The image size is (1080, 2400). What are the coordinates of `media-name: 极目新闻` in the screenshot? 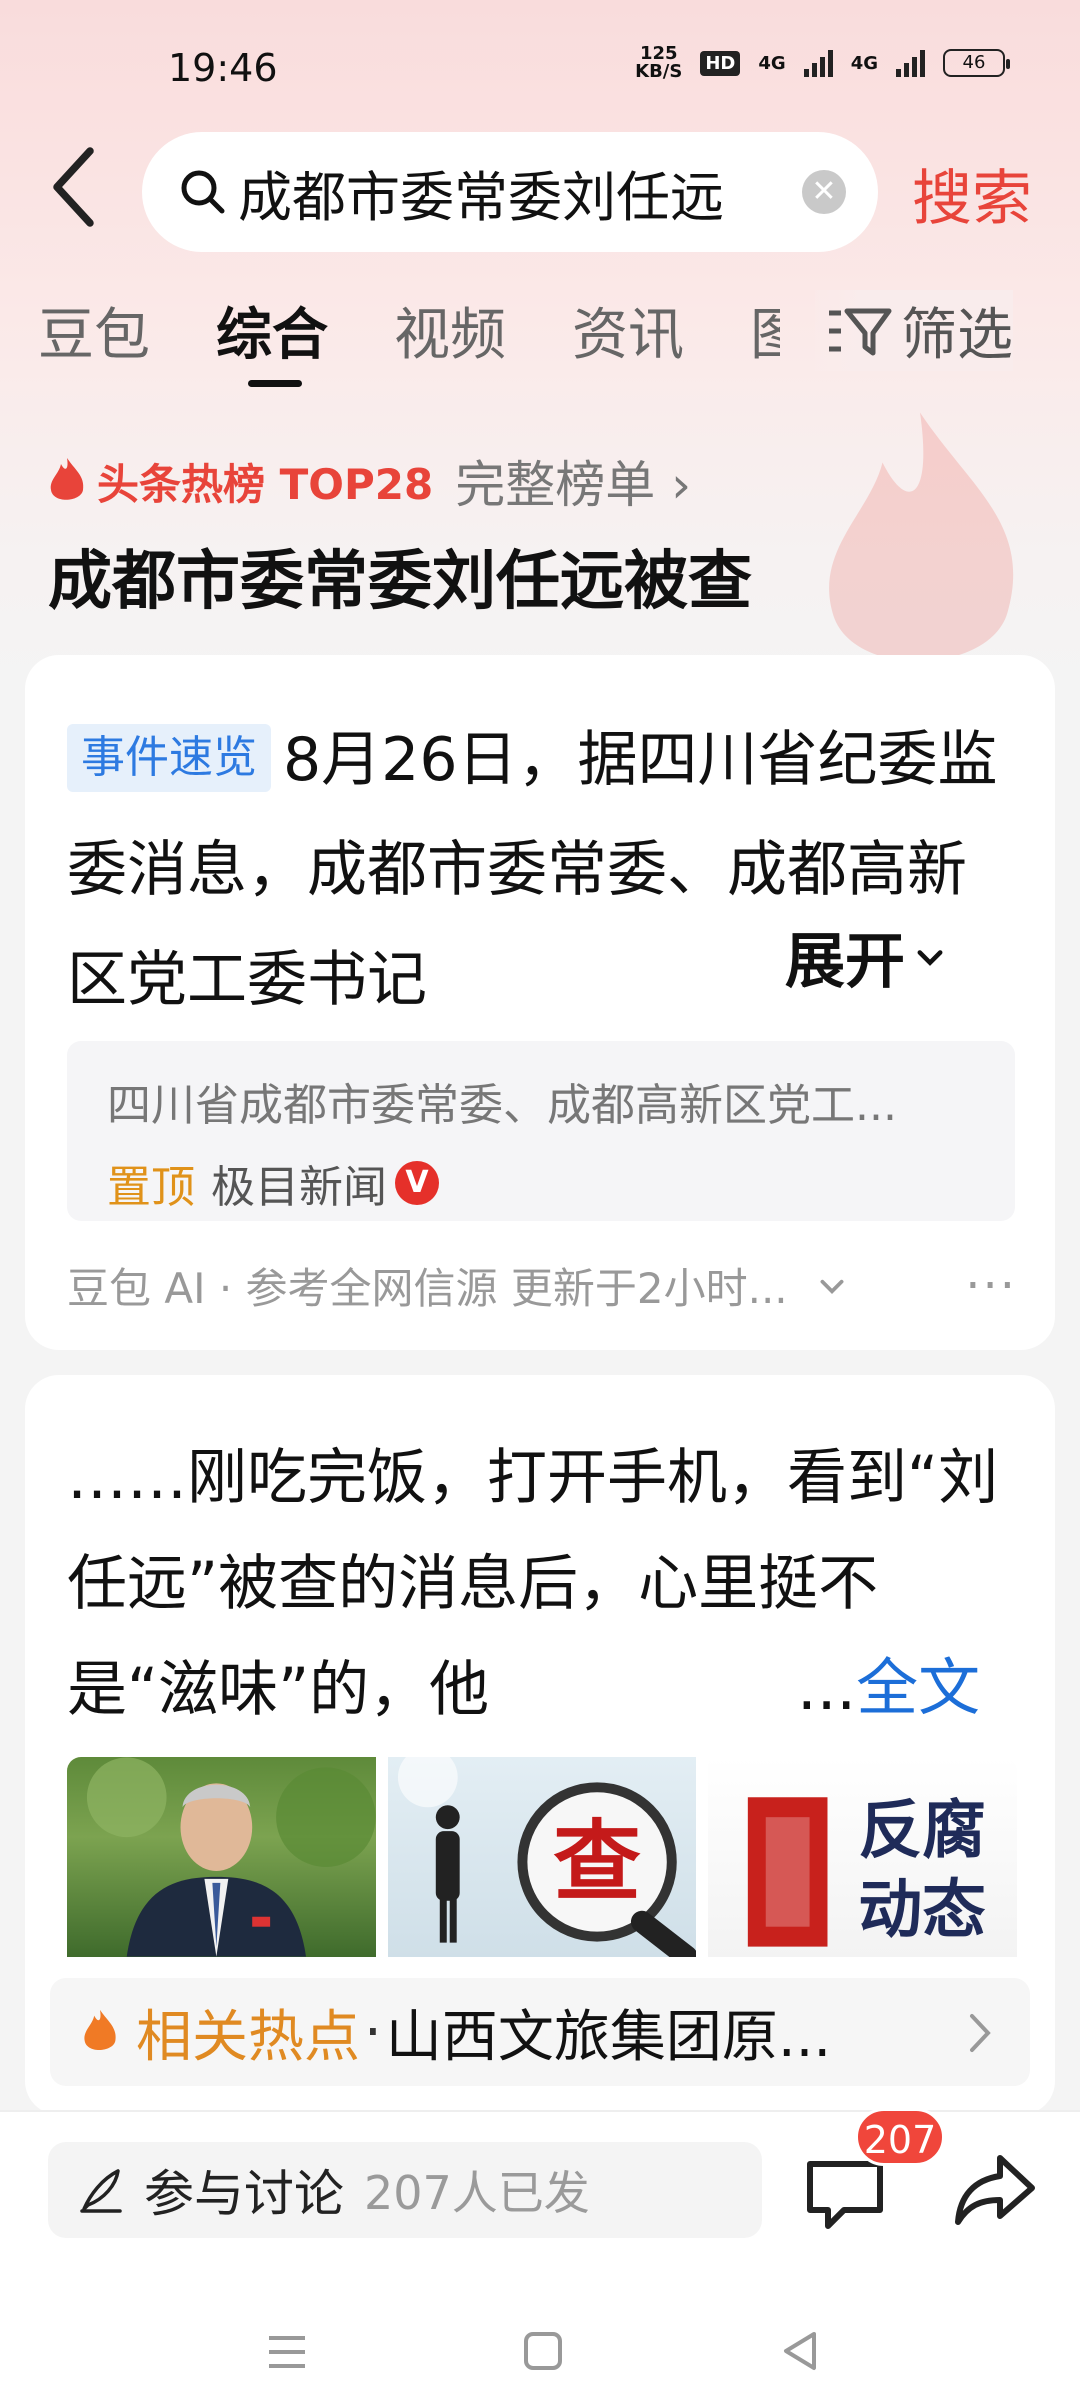 It's located at (299, 1187).